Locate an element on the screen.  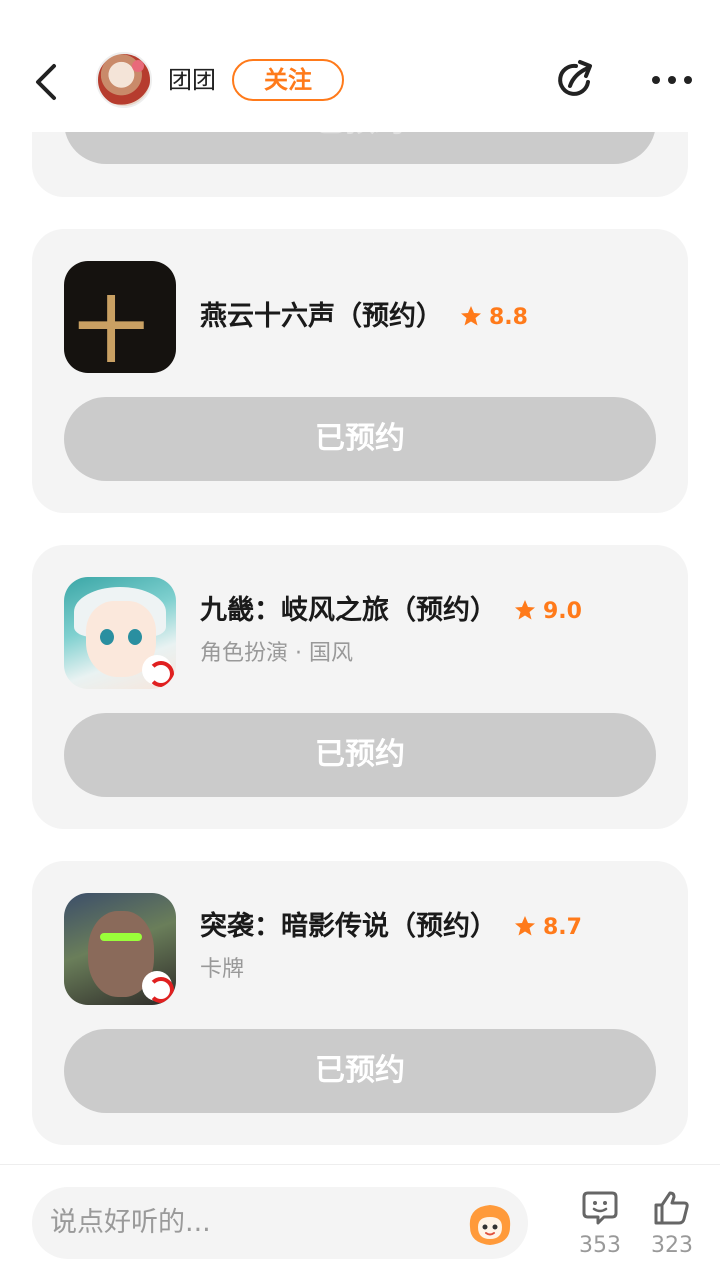
comment-count: 353 is located at coordinates (600, 1245).